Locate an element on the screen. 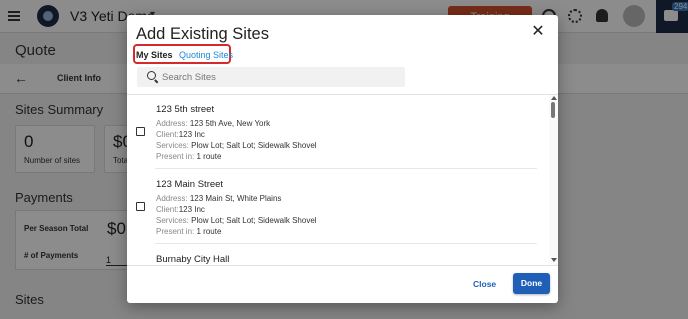 The width and height of the screenshot is (688, 319). close-button: Close is located at coordinates (484, 284).